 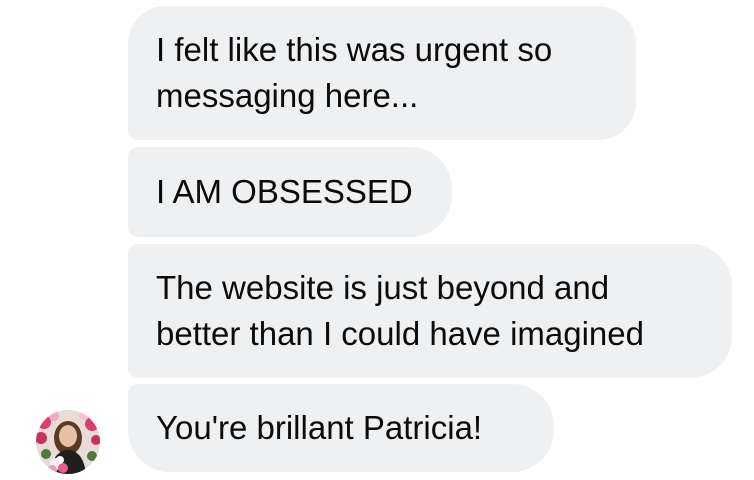 I want to click on sender-avatar, so click(x=68, y=442).